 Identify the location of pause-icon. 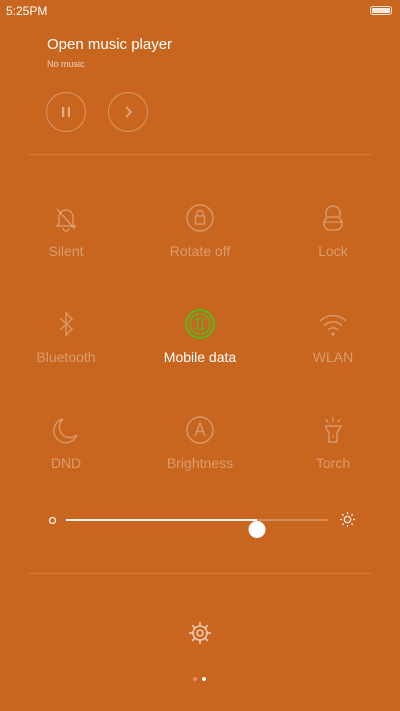
(66, 112).